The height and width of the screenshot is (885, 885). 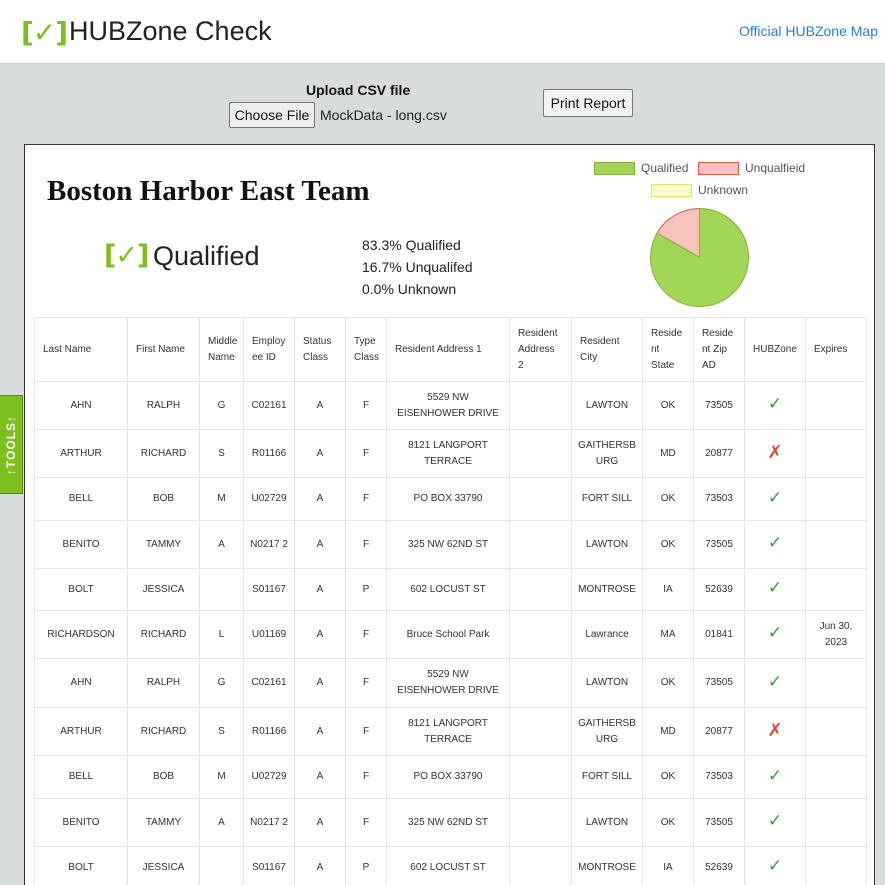 I want to click on print-report-button: Print Report, so click(x=588, y=103).